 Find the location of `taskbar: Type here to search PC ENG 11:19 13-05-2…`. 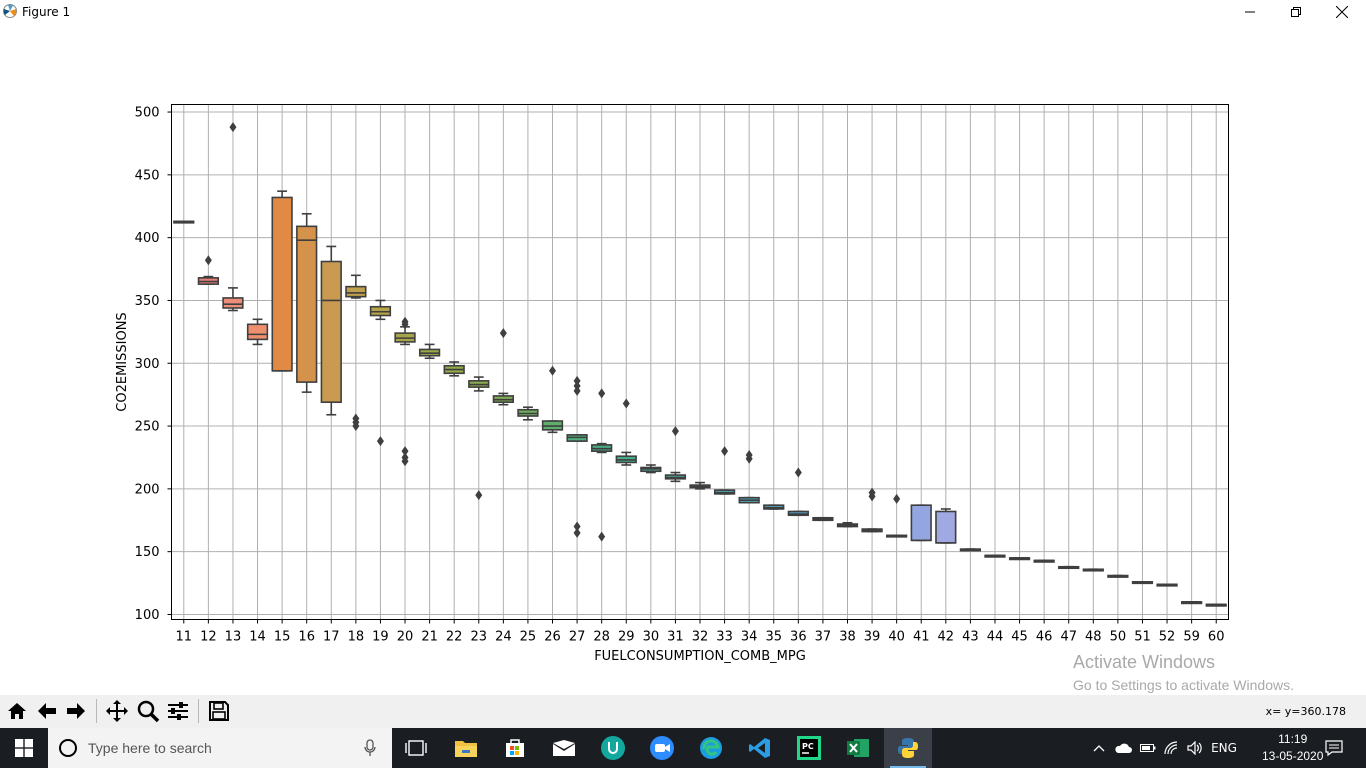

taskbar: Type here to search PC ENG 11:19 13-05-2… is located at coordinates (683, 748).